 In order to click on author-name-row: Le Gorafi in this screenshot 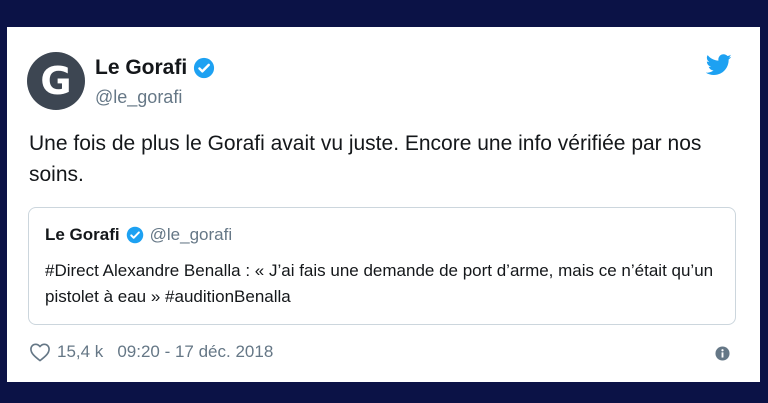, I will do `click(155, 68)`.